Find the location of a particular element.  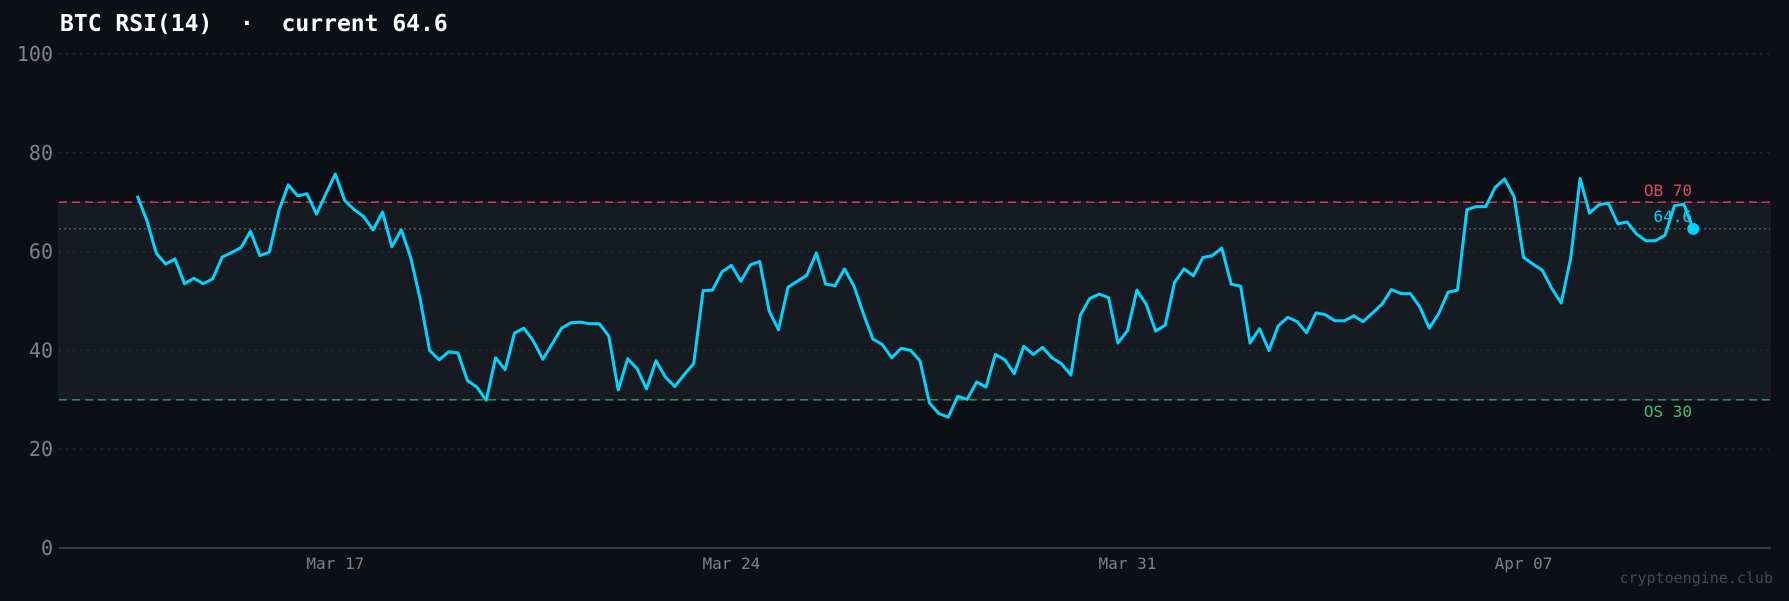

current-value-label: 64.6 is located at coordinates (1672, 216).